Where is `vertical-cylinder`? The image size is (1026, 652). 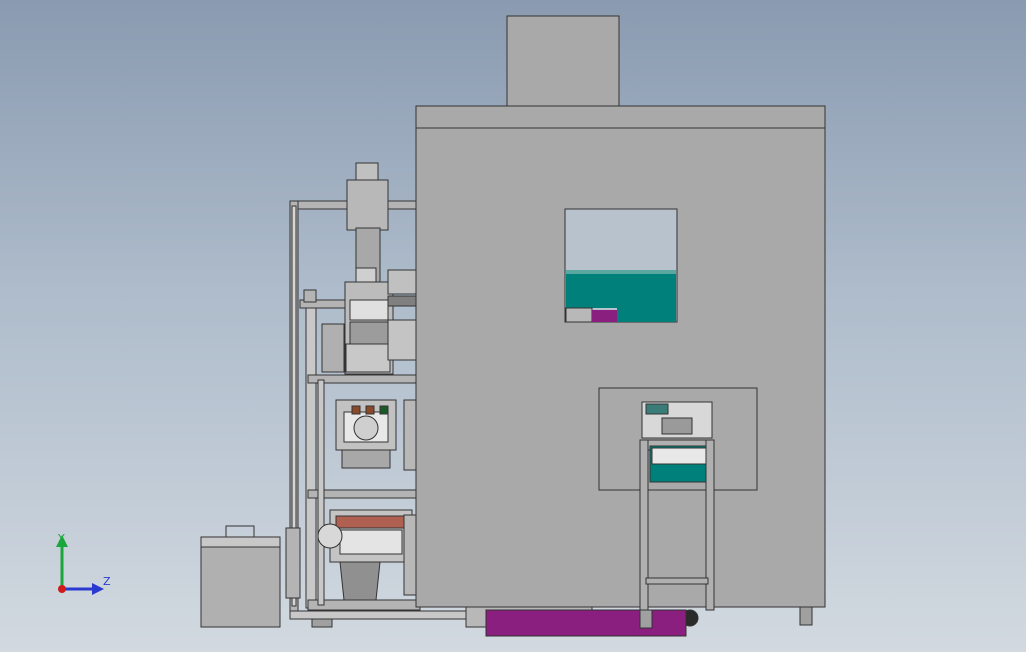
vertical-cylinder is located at coordinates (367, 228).